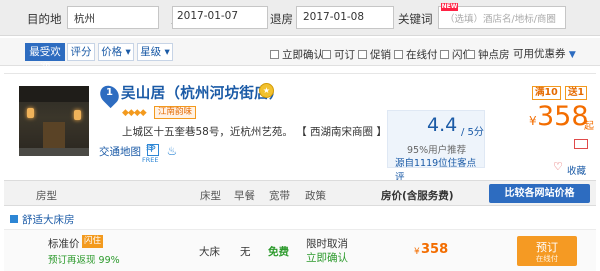  I want to click on filter-label: 促销, so click(380, 55).